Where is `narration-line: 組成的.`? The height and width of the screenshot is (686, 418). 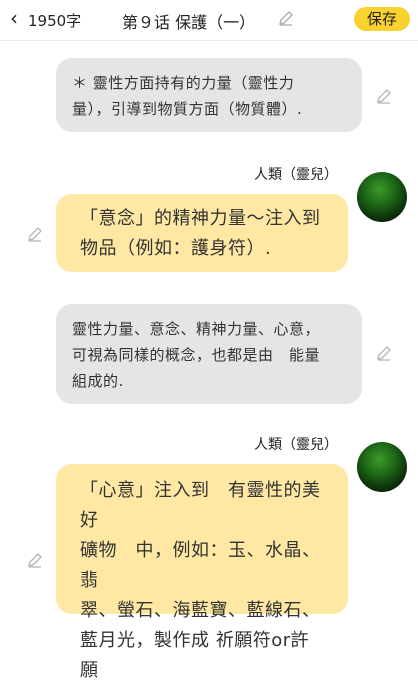
narration-line: 組成的. is located at coordinates (98, 381).